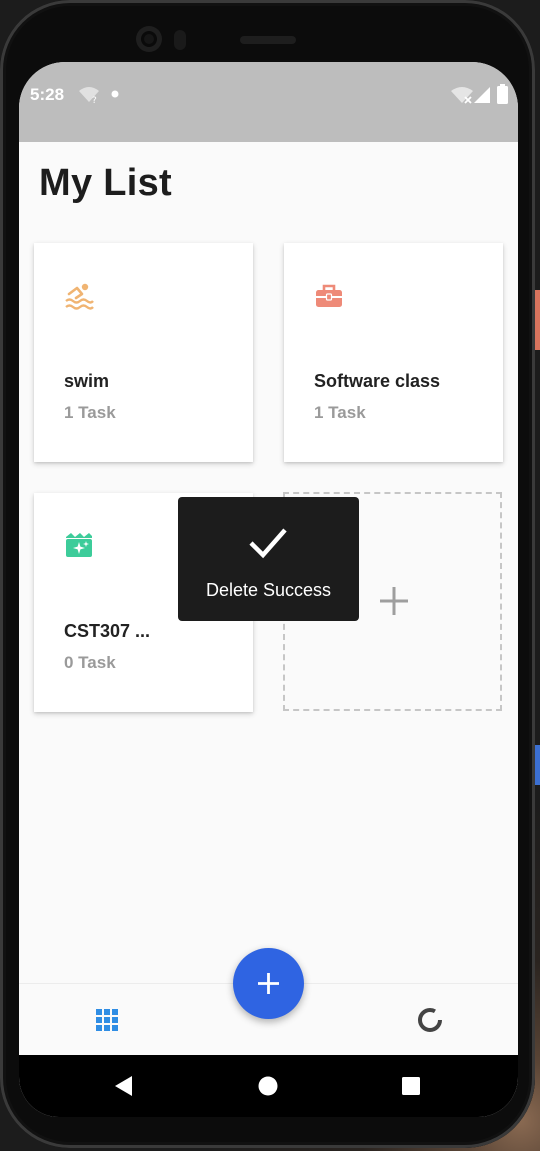 The width and height of the screenshot is (540, 1151). I want to click on system-navigation-bar, so click(268, 1086).